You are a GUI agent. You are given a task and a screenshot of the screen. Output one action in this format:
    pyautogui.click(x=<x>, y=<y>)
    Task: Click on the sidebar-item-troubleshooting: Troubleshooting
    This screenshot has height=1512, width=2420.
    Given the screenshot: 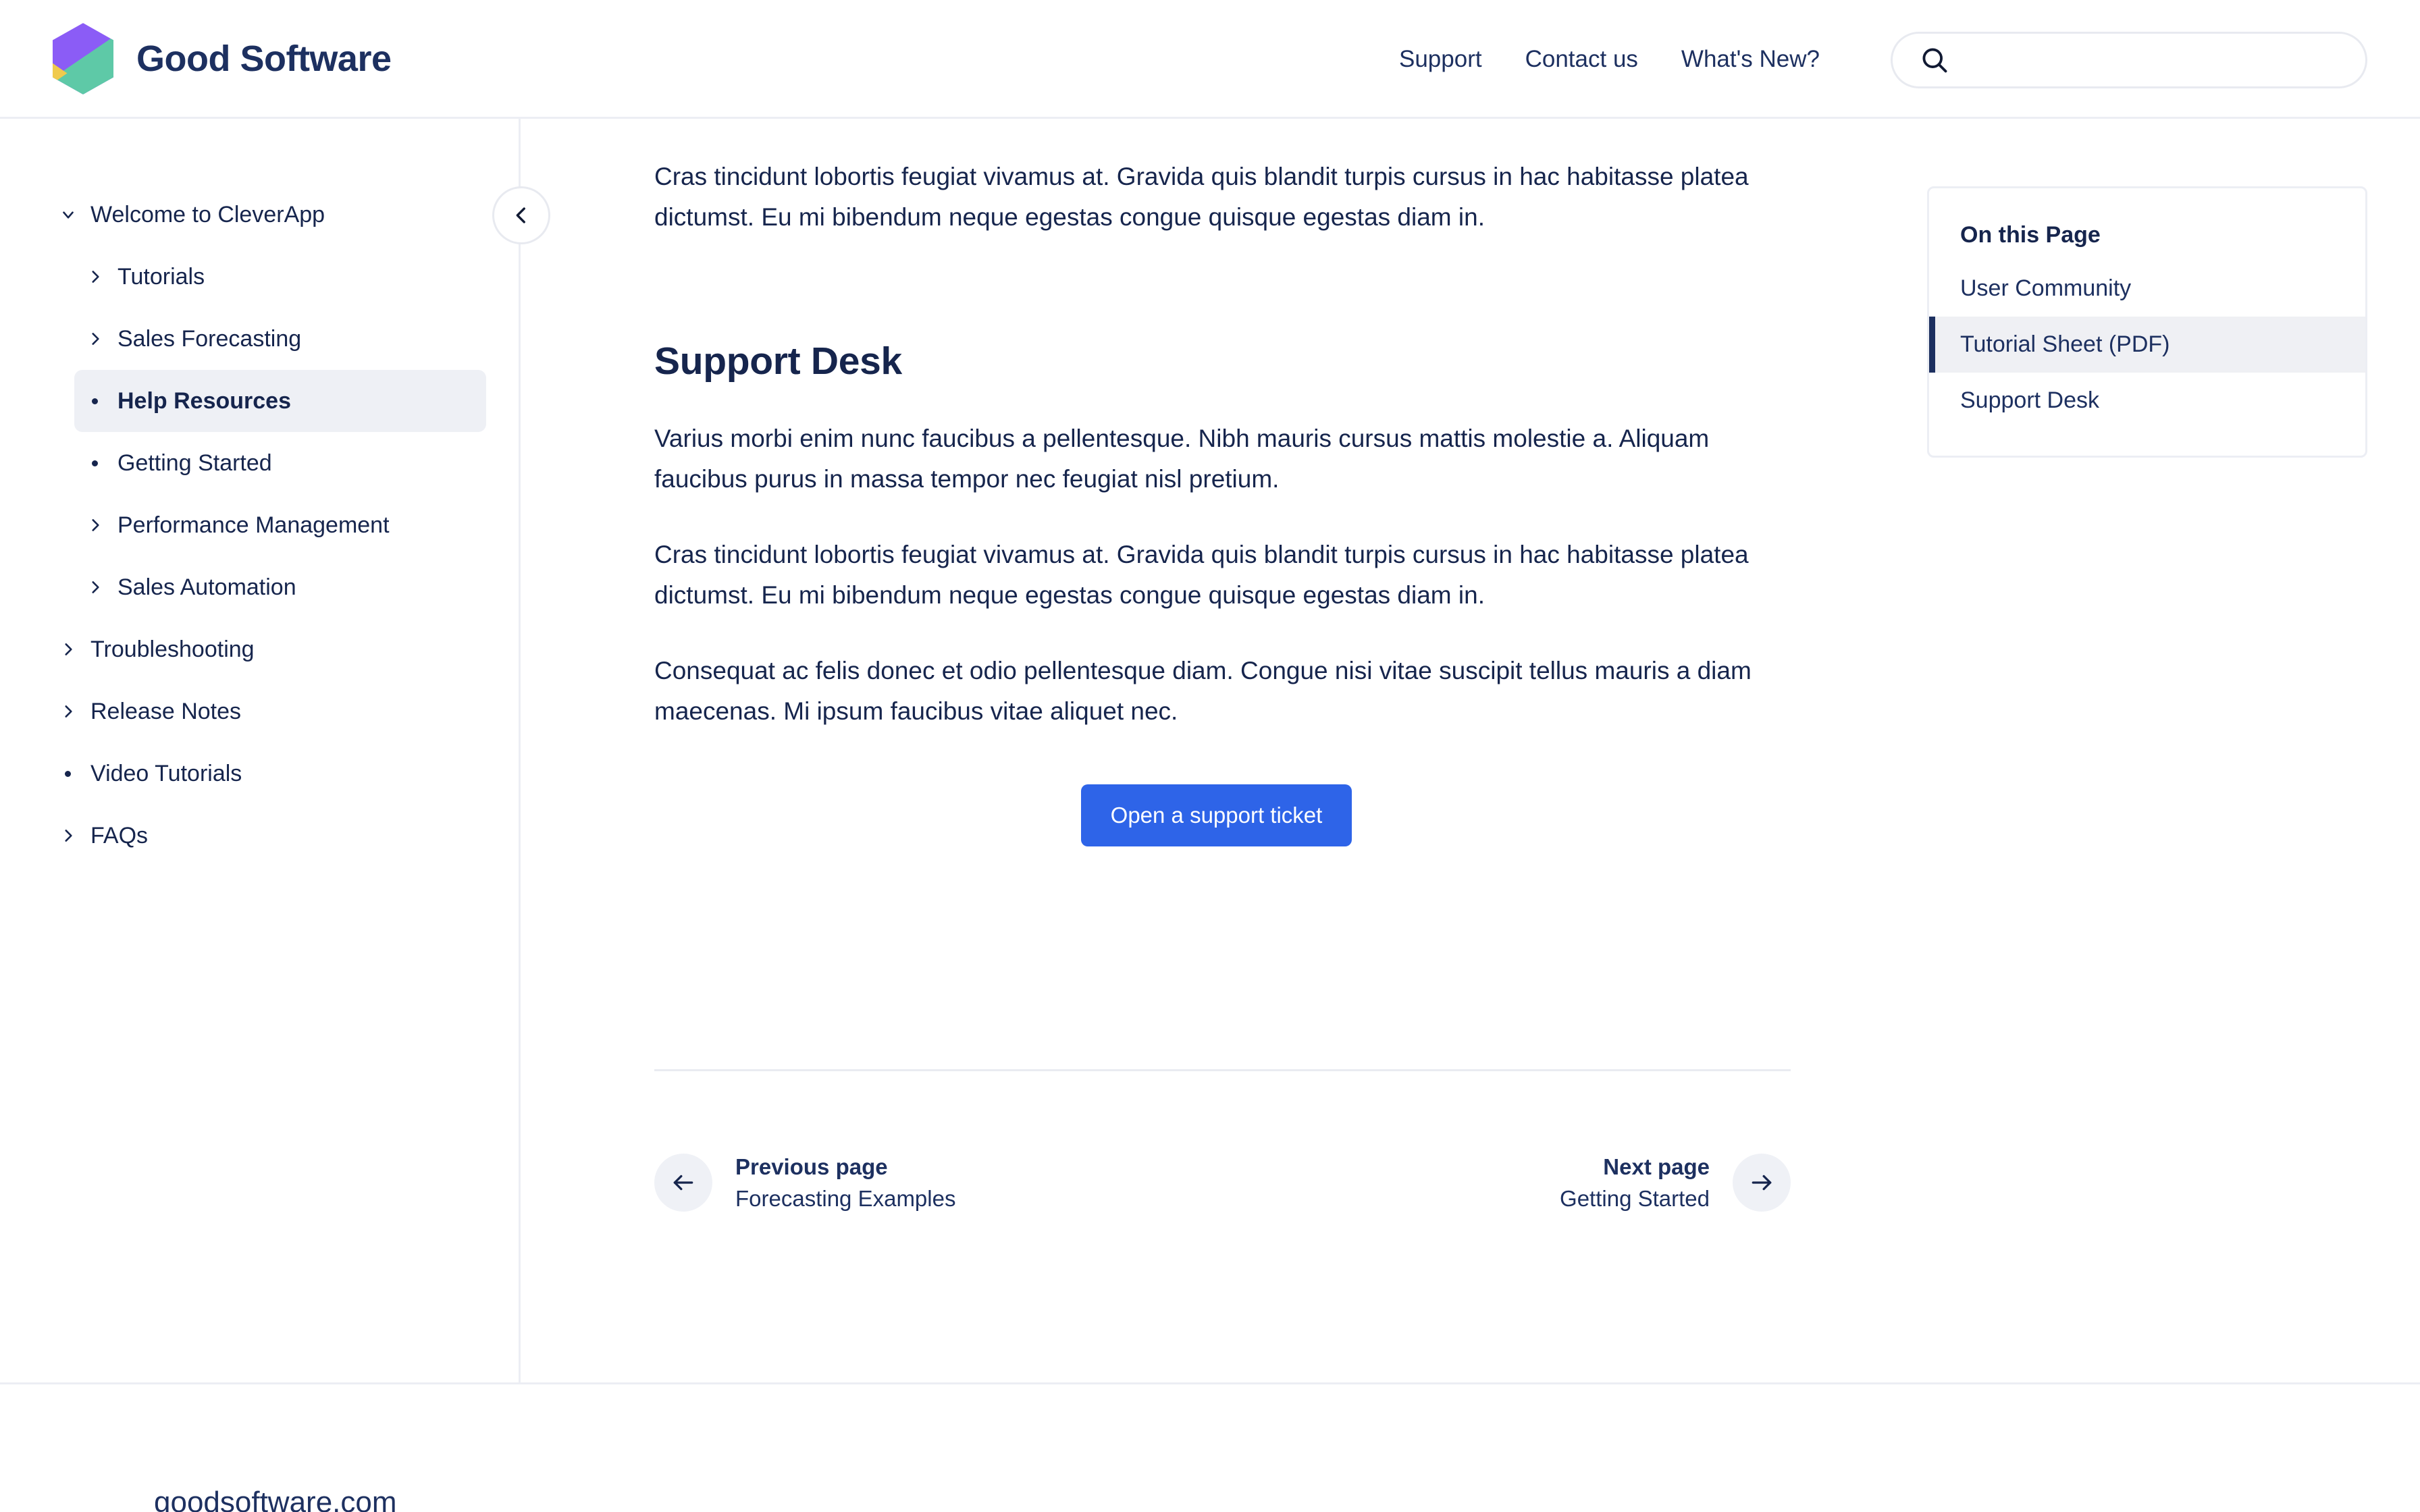 What is the action you would take?
    pyautogui.click(x=266, y=649)
    